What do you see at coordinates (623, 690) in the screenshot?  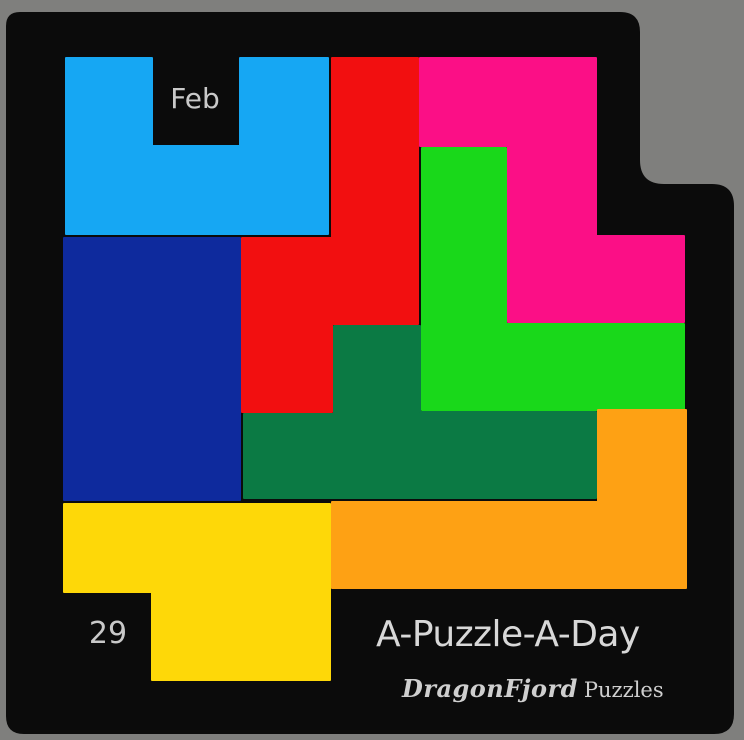 I see `maker-sub: Puzzles` at bounding box center [623, 690].